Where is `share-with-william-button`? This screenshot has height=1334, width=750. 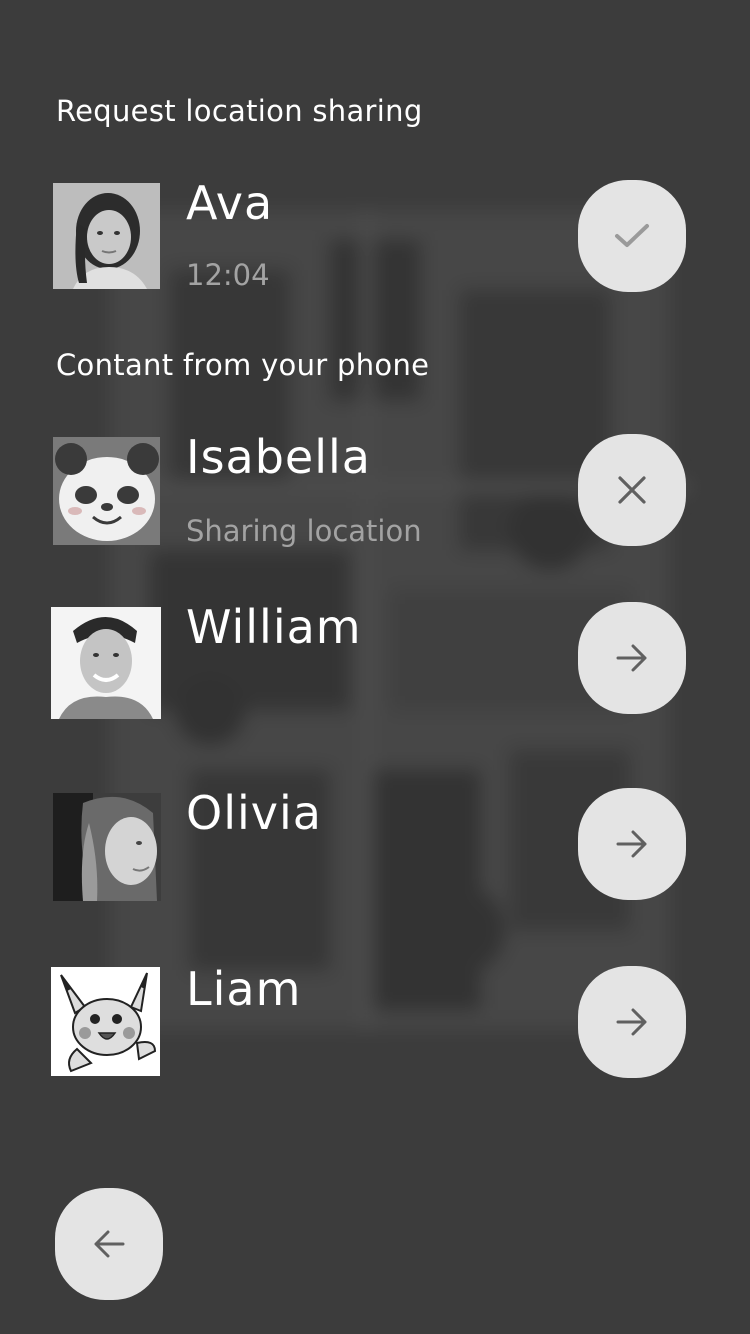 share-with-william-button is located at coordinates (632, 658).